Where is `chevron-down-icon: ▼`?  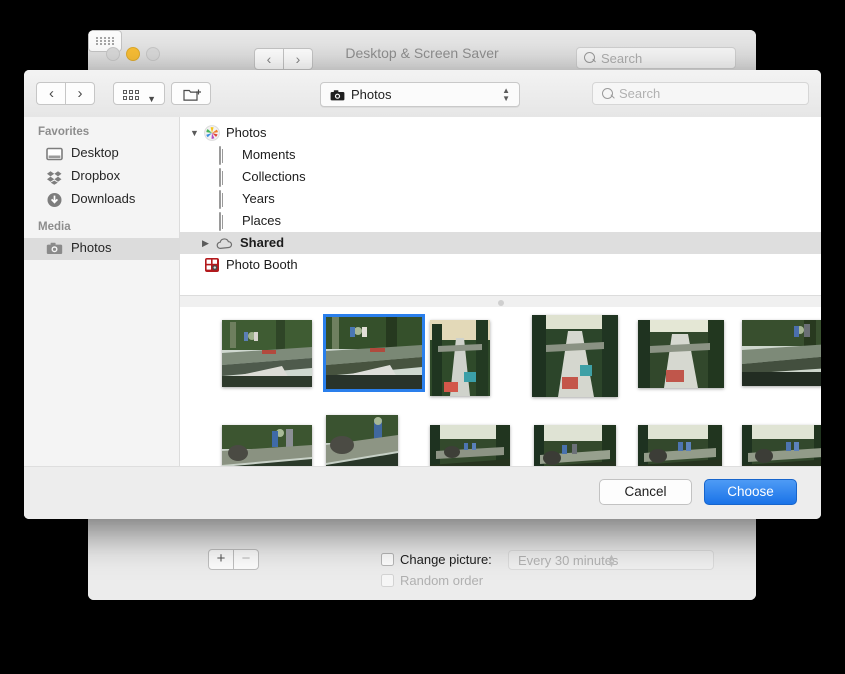
chevron-down-icon: ▼ is located at coordinates (151, 99).